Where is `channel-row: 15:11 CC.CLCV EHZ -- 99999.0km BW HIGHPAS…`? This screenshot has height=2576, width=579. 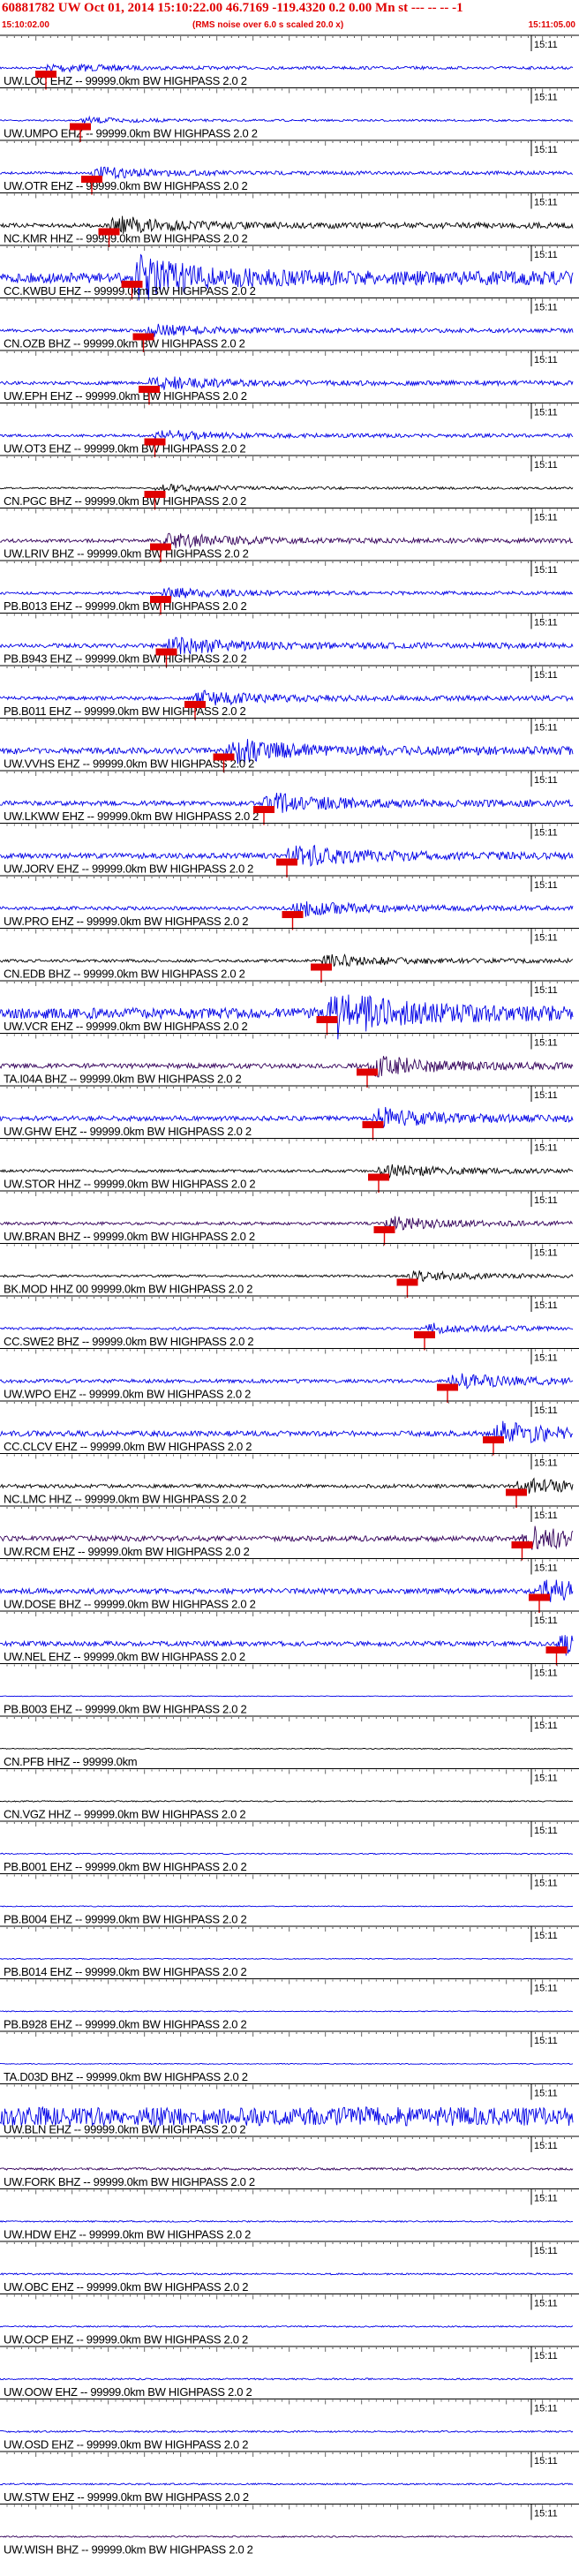 channel-row: 15:11 CC.CLCV EHZ -- 99999.0km BW HIGHPAS… is located at coordinates (289, 1428).